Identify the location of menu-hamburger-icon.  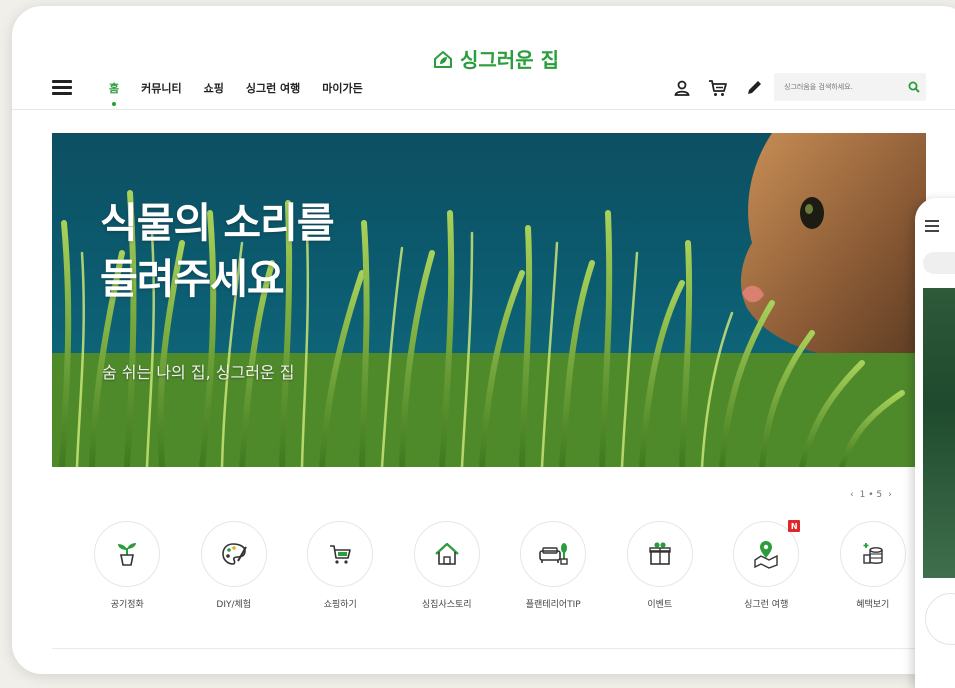
(62, 88).